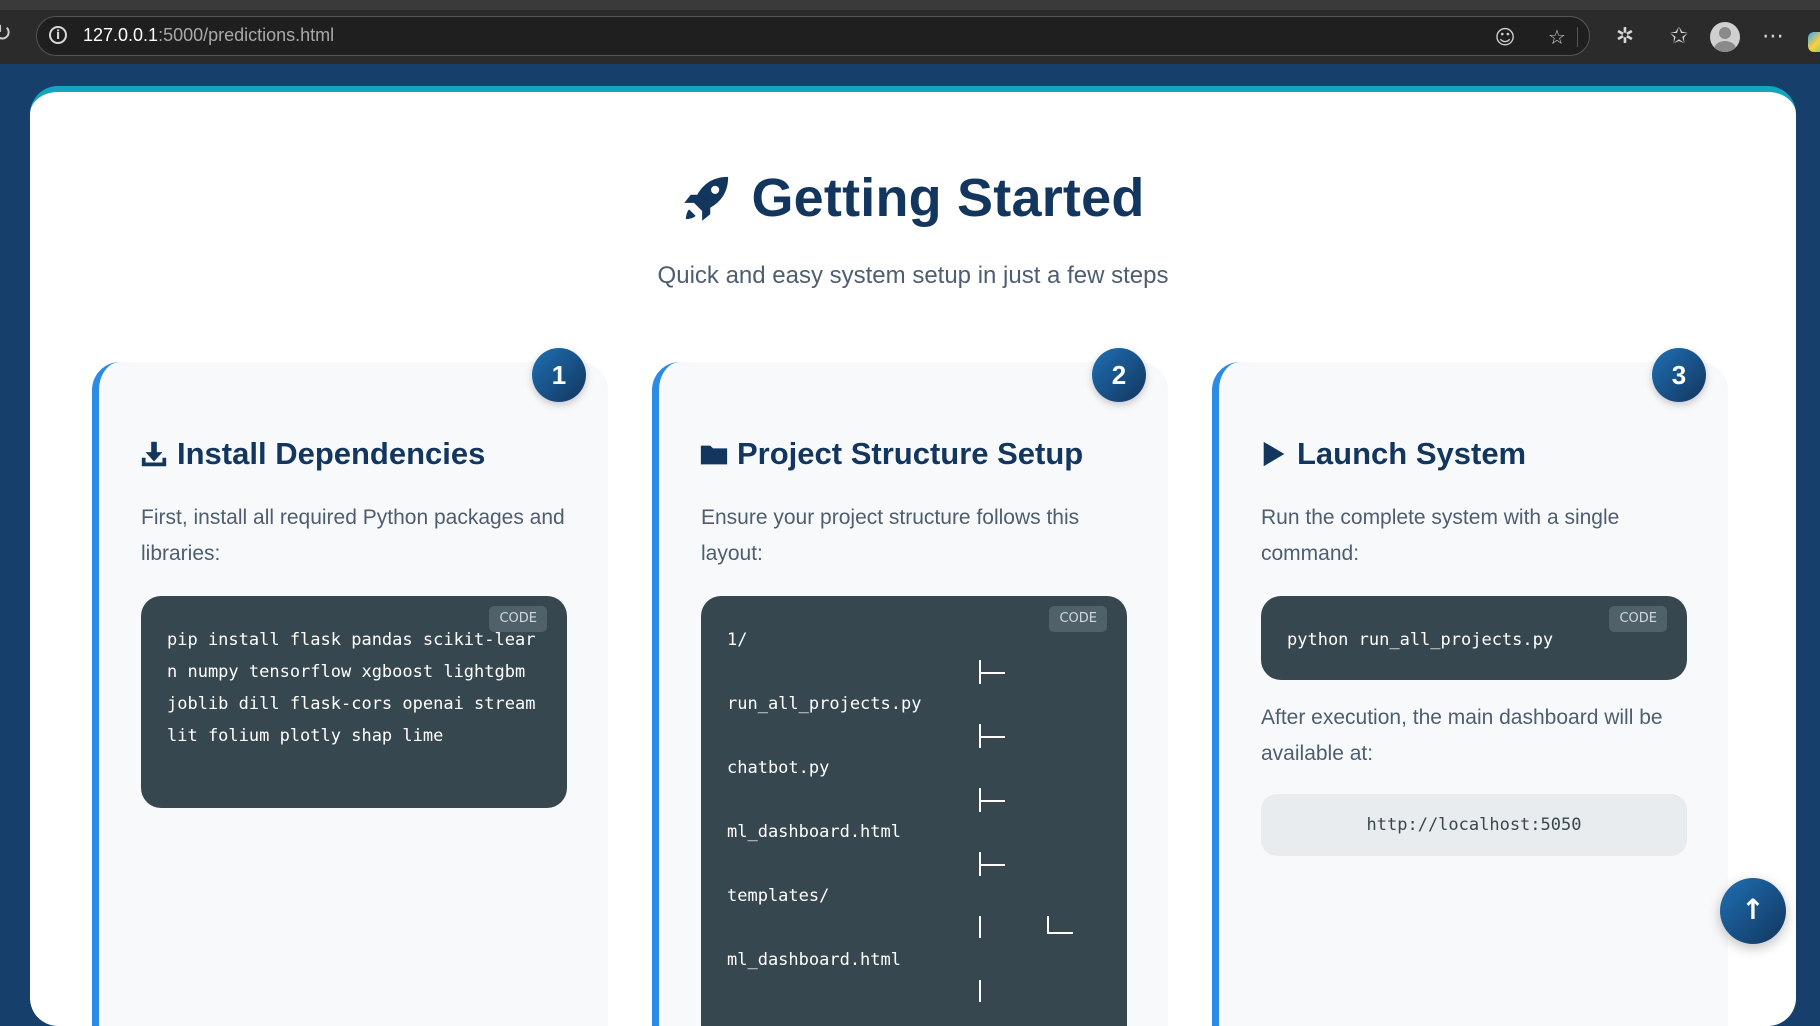 Image resolution: width=1820 pixels, height=1026 pixels. Describe the element at coordinates (1412, 453) in the screenshot. I see `step-title: Launch System` at that location.